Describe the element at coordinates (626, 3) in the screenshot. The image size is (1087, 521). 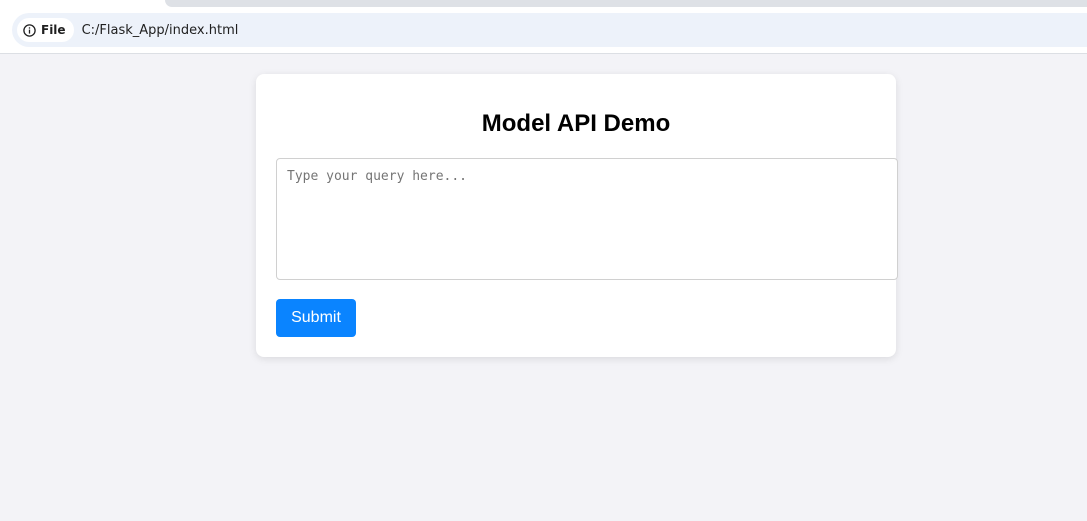
I see `tab-strip` at that location.